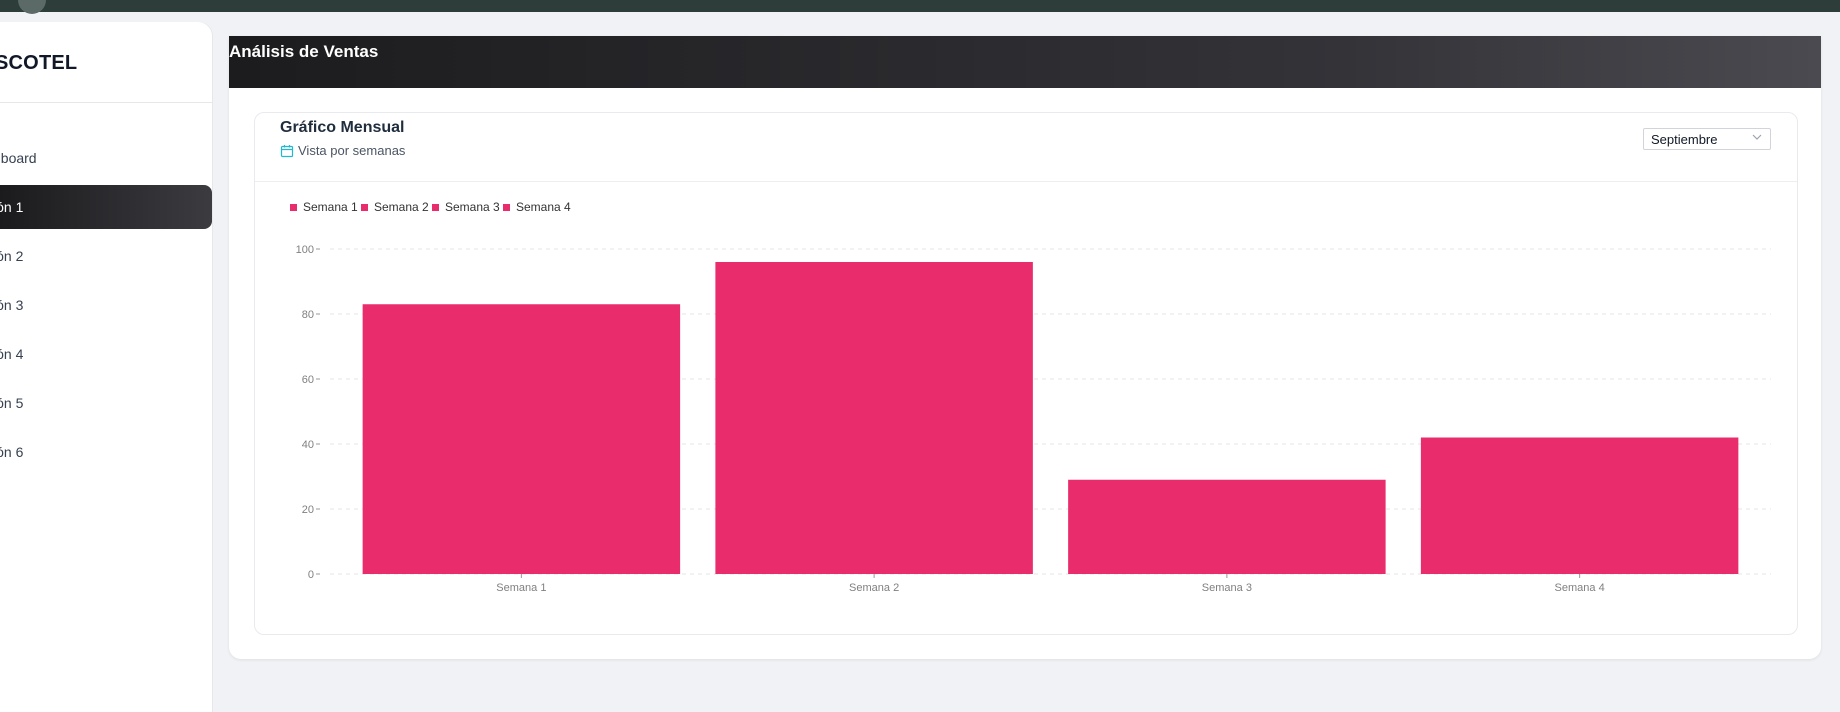 The width and height of the screenshot is (1840, 712). I want to click on sidebar-item-section-5: ción 5, so click(106, 403).